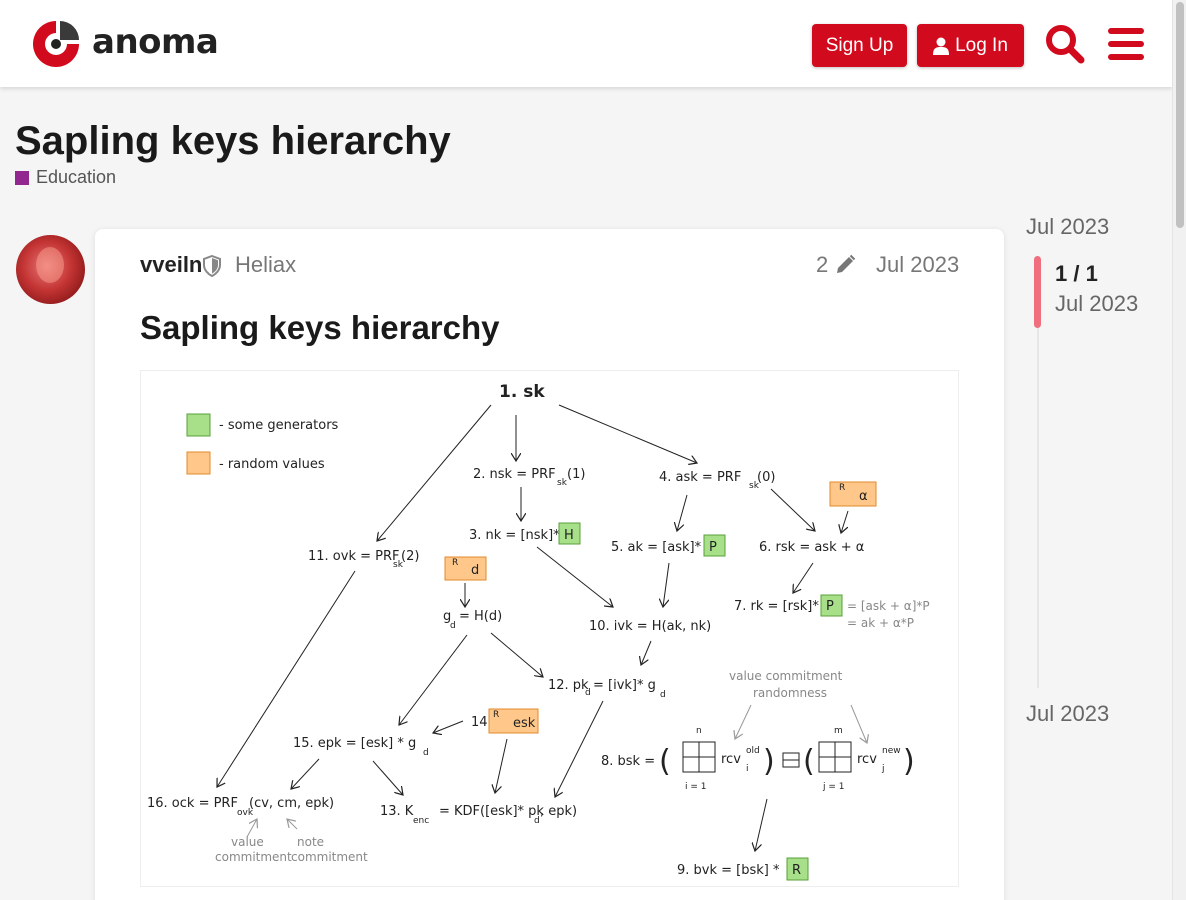  What do you see at coordinates (863, 496) in the screenshot?
I see `random-alpha: α` at bounding box center [863, 496].